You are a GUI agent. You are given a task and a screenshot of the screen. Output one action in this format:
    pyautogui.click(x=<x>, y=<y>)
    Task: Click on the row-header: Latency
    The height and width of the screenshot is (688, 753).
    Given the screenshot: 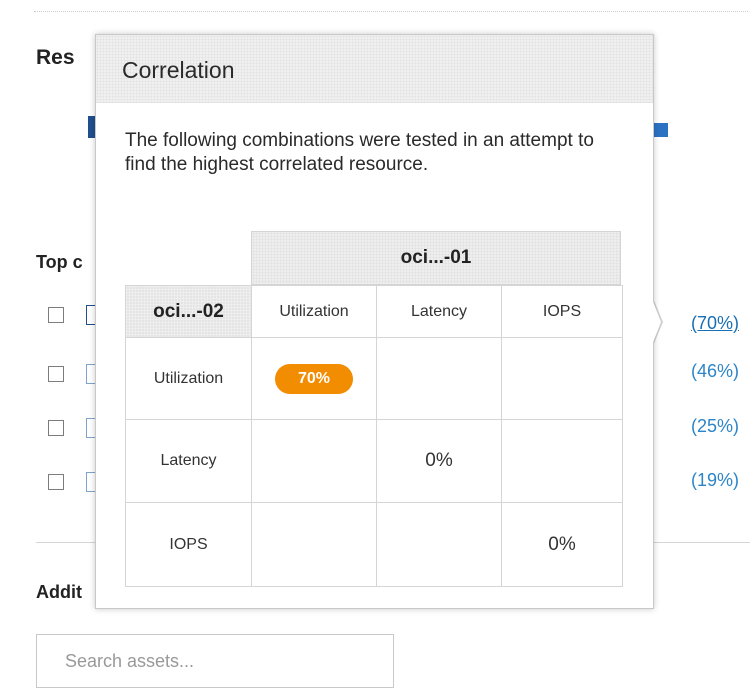 What is the action you would take?
    pyautogui.click(x=188, y=461)
    